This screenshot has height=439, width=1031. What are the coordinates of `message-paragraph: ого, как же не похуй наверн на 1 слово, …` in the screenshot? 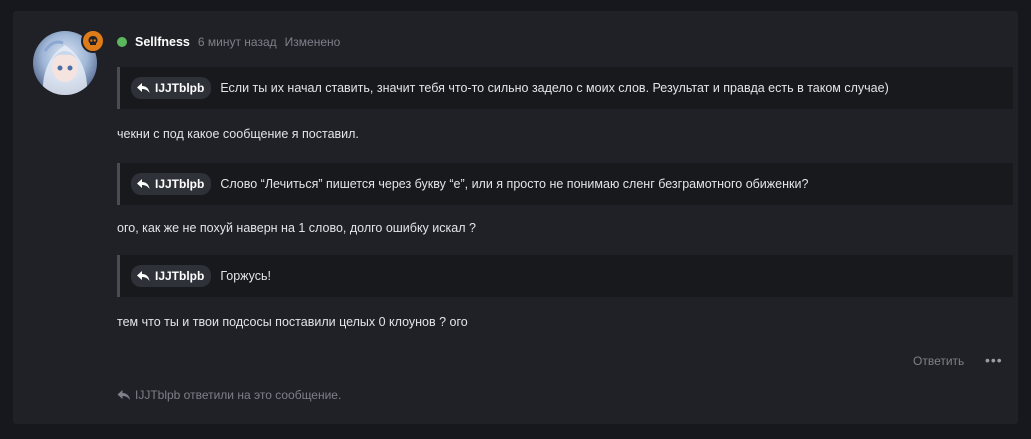 It's located at (296, 228).